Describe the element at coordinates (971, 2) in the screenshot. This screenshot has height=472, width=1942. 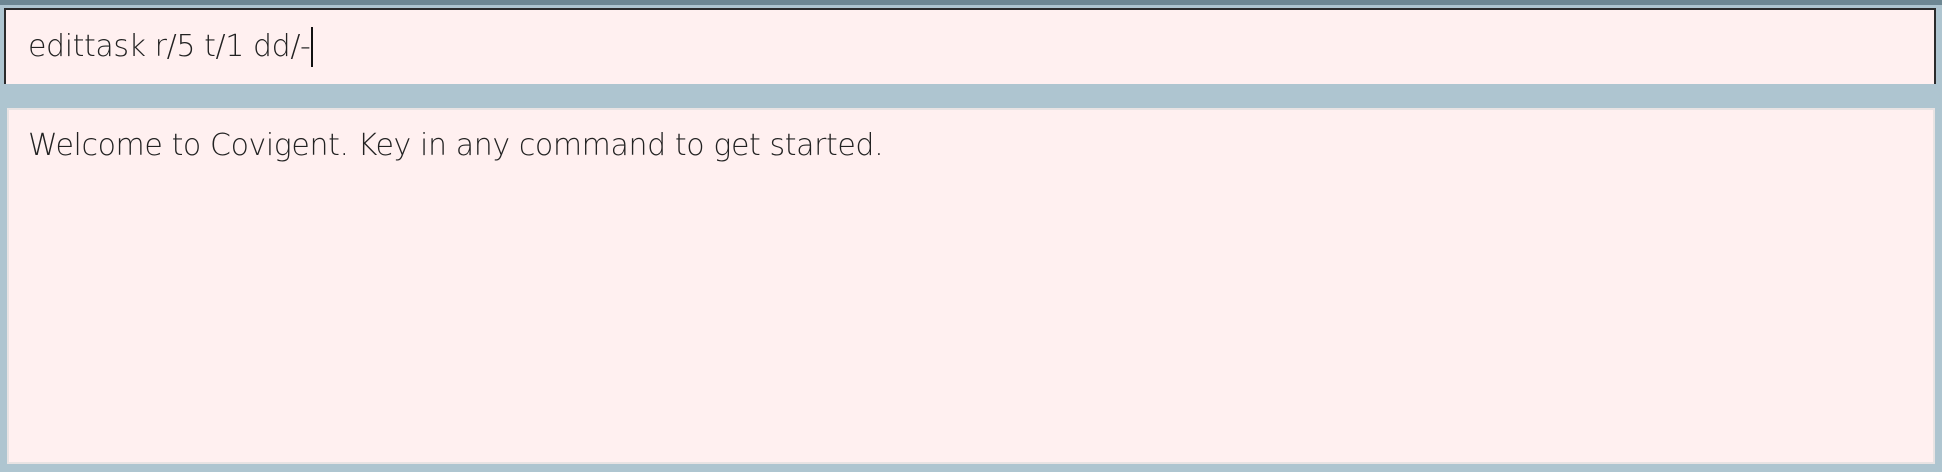
I see `window-top-strip` at that location.